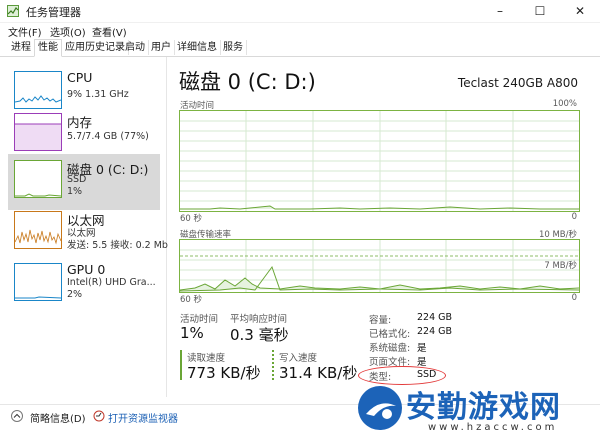 The image size is (600, 441). I want to click on graph2-left: 60 秒, so click(191, 300).